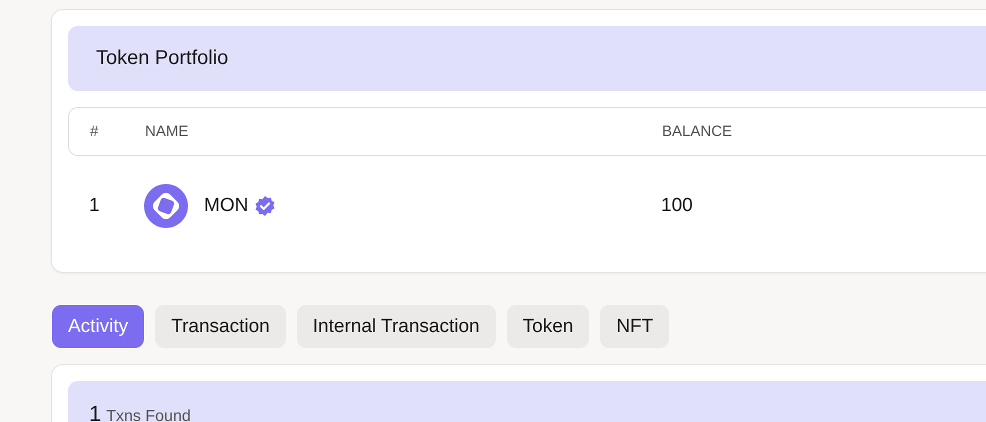  I want to click on txn-count: 1, so click(95, 411).